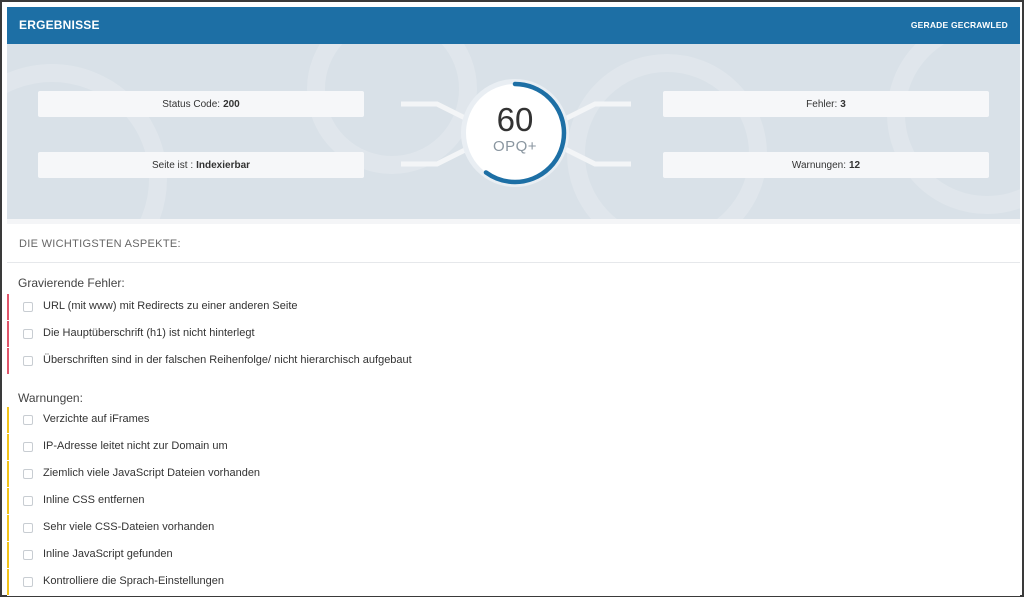  What do you see at coordinates (50, 398) in the screenshot?
I see `warnings-group-title: Warnungen:` at bounding box center [50, 398].